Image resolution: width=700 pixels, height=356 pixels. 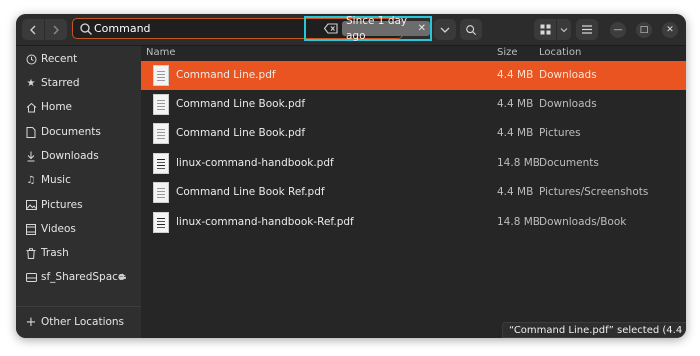 I want to click on sidebar-item-label: Music, so click(x=56, y=180).